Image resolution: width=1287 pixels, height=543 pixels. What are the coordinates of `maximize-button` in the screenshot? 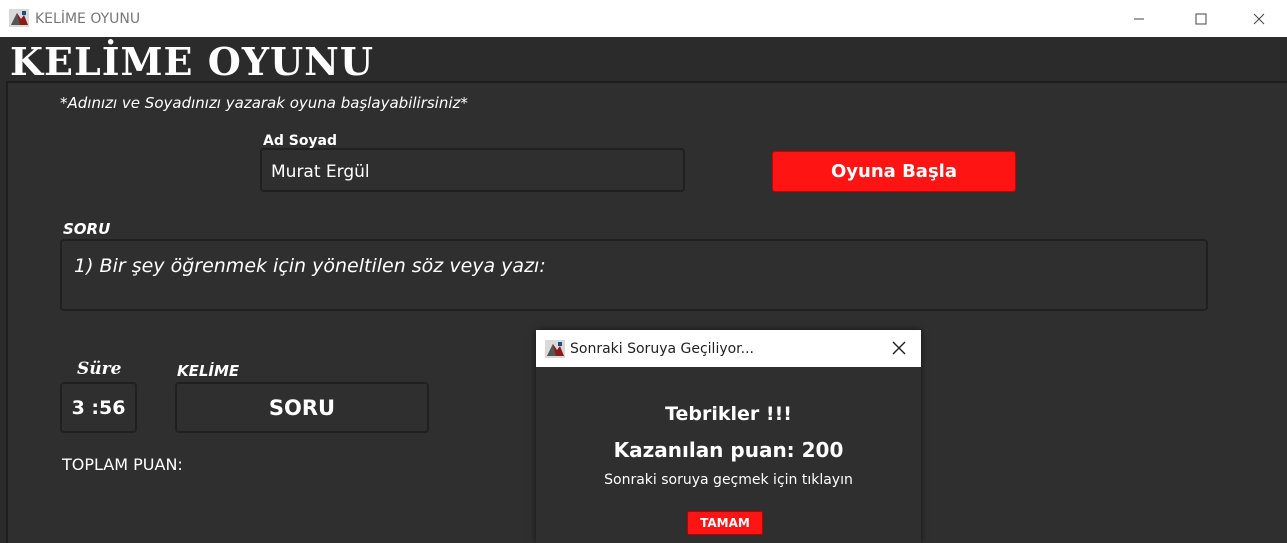 It's located at (1201, 18).